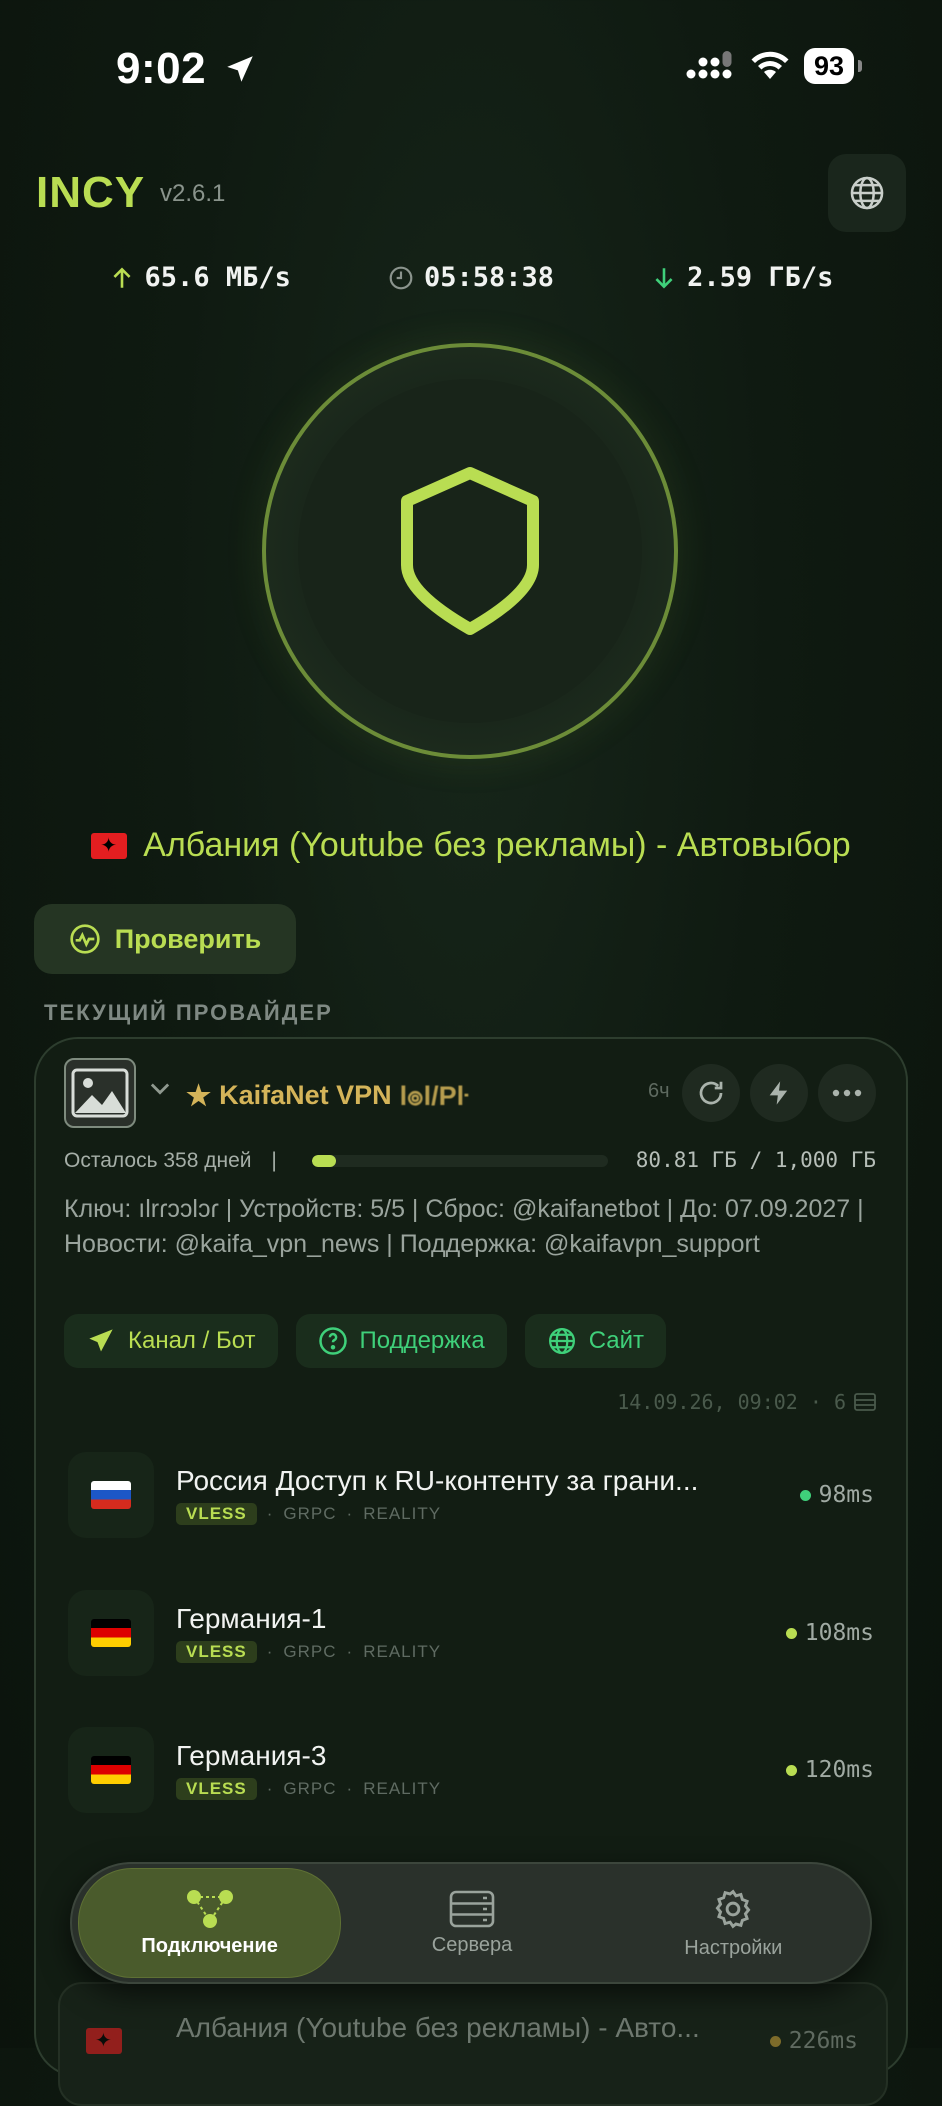 The image size is (942, 2106). I want to click on provider-name-text: KaifaNet VPN, so click(305, 1095).